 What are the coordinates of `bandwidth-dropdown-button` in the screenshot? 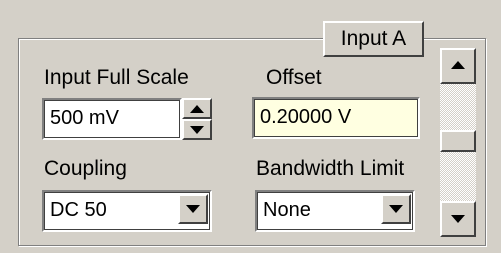 It's located at (396, 209).